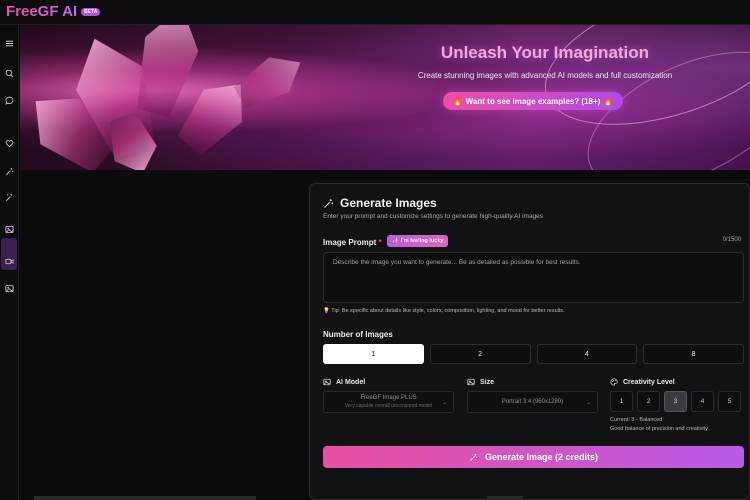 The width and height of the screenshot is (750, 500). I want to click on ai-model-description: Very capable overall uncensored model, so click(388, 406).